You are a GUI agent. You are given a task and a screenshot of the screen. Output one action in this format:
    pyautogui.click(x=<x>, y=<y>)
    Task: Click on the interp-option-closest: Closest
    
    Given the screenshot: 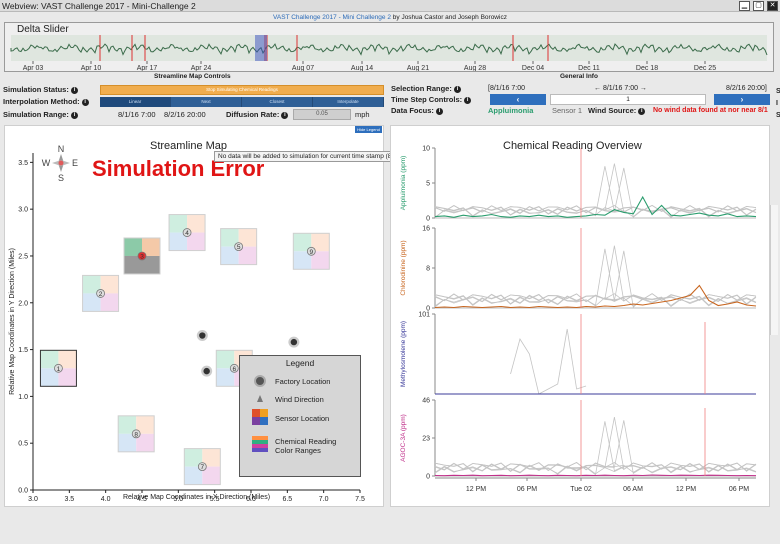 What is the action you would take?
    pyautogui.click(x=277, y=102)
    